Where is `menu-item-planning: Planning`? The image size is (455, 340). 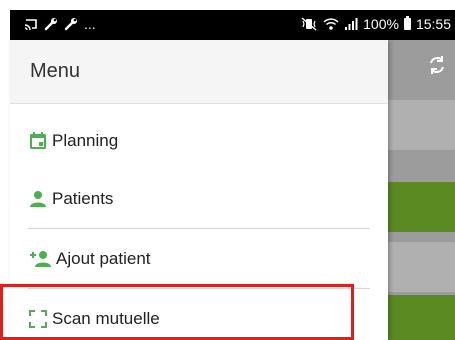 menu-item-planning: Planning is located at coordinates (190, 141).